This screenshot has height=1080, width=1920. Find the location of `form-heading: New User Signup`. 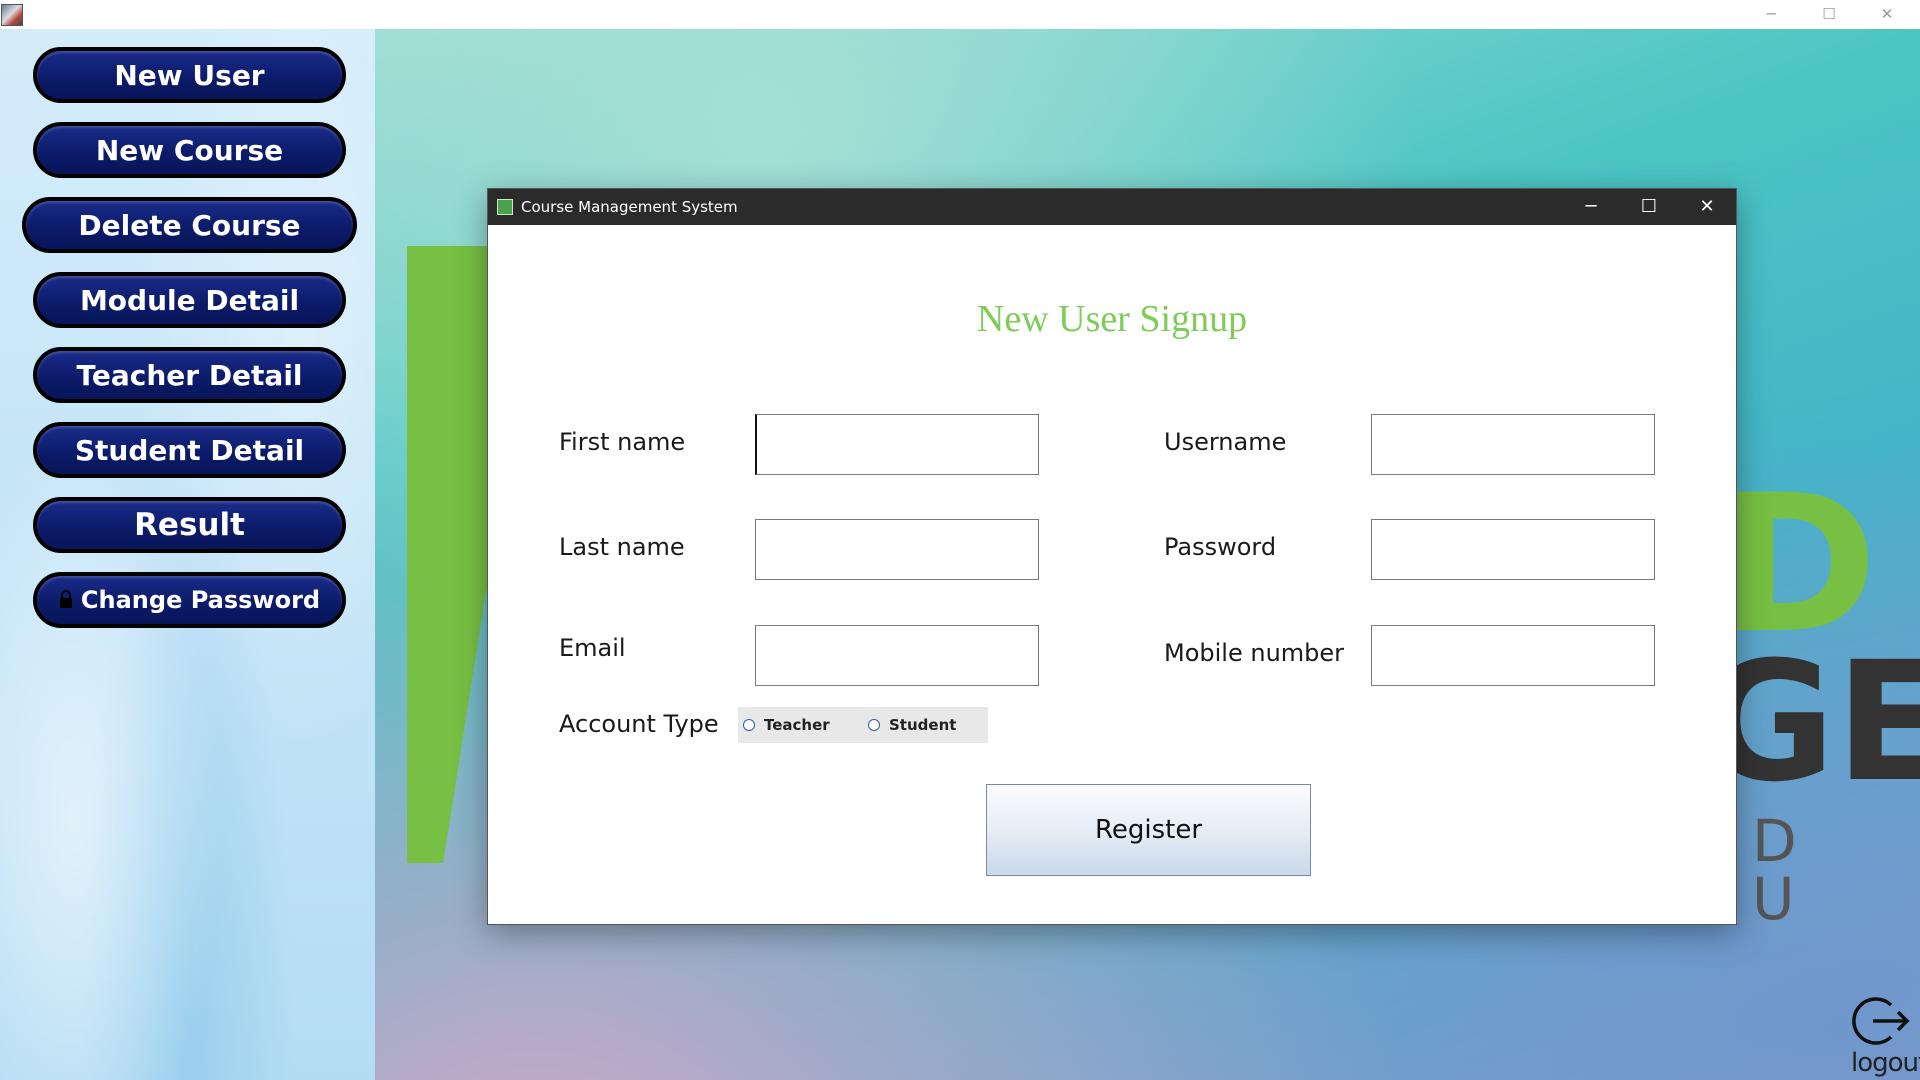

form-heading: New User Signup is located at coordinates (1112, 319).